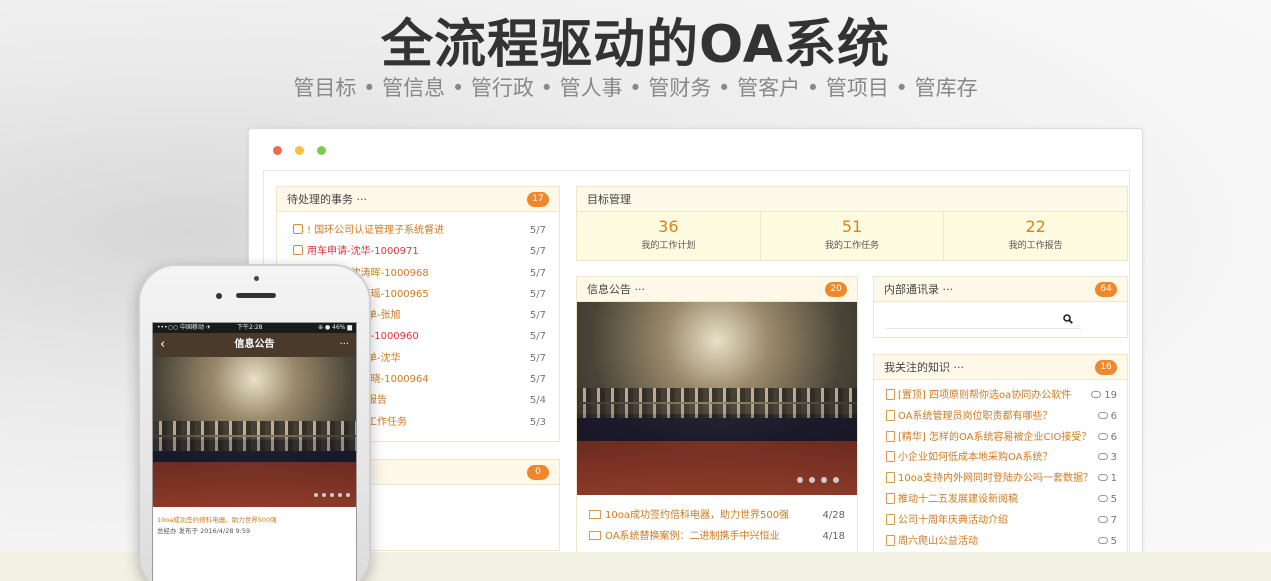 The height and width of the screenshot is (581, 1271). What do you see at coordinates (162, 345) in the screenshot?
I see `back-icon: ‹` at bounding box center [162, 345].